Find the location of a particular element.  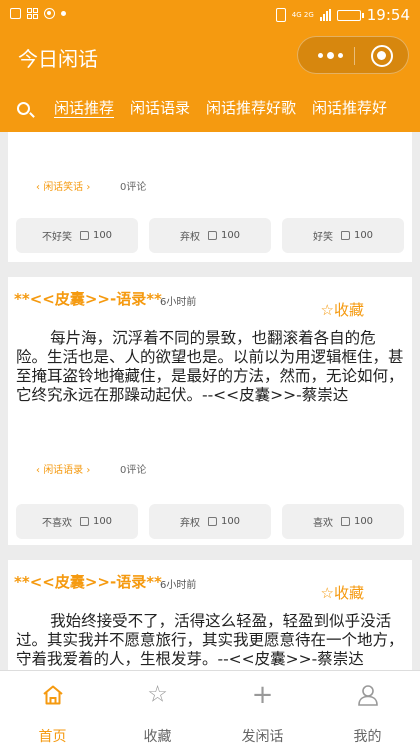

status-time: 19:54 is located at coordinates (388, 15).